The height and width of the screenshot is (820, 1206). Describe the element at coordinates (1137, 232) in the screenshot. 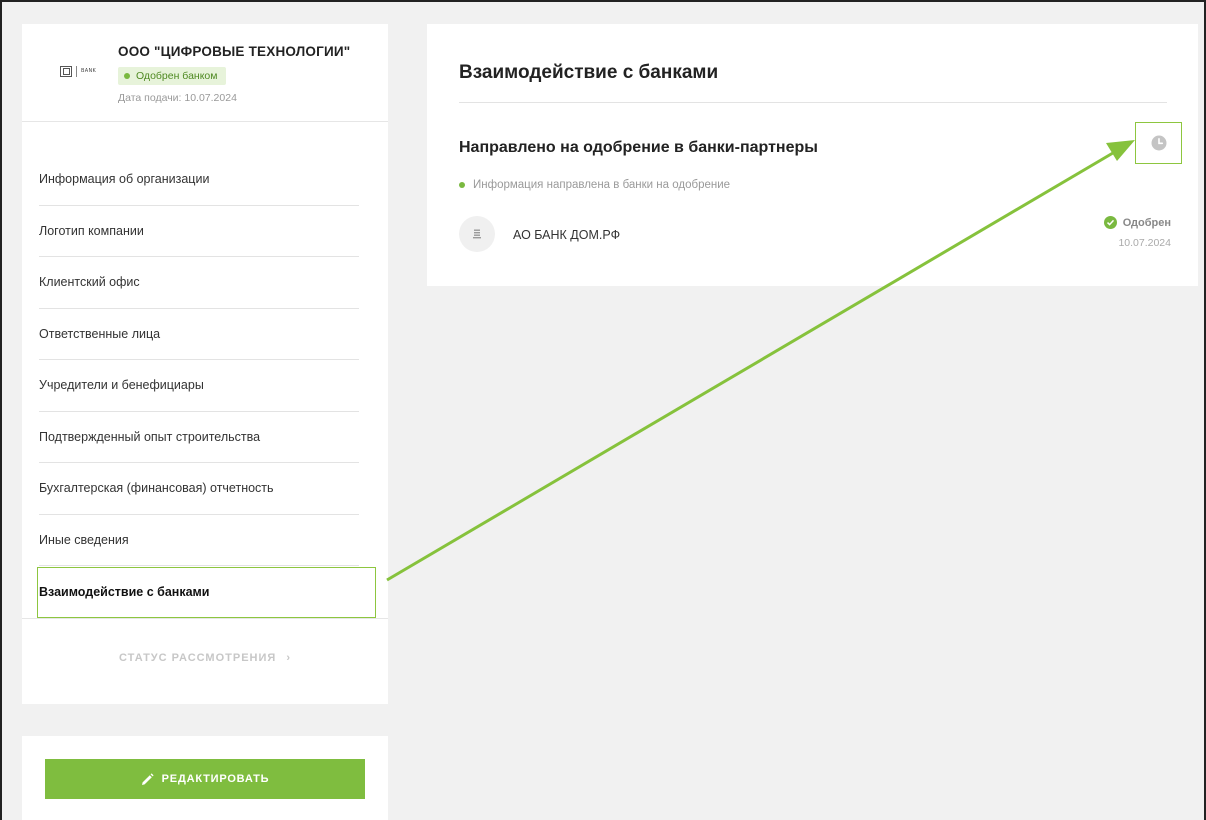

I see `bank-status: Одобрен 10.07.2024` at that location.